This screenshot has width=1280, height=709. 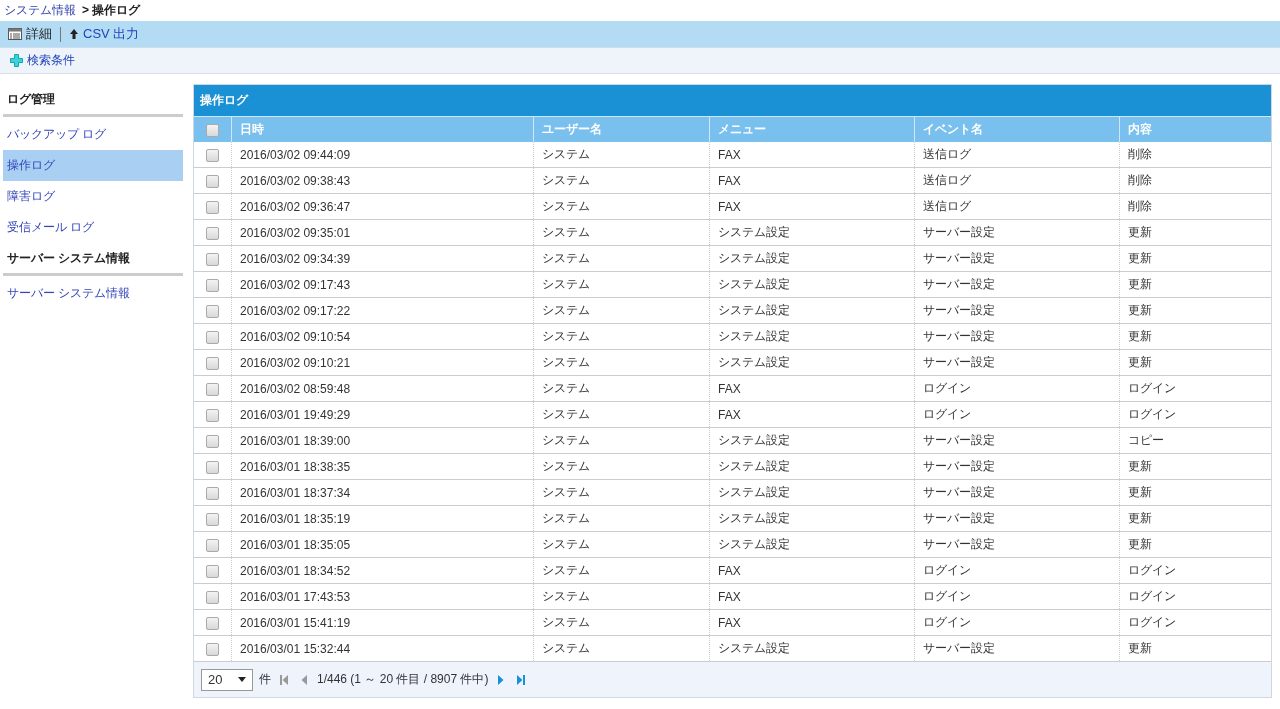 I want to click on plus-icon, so click(x=16, y=60).